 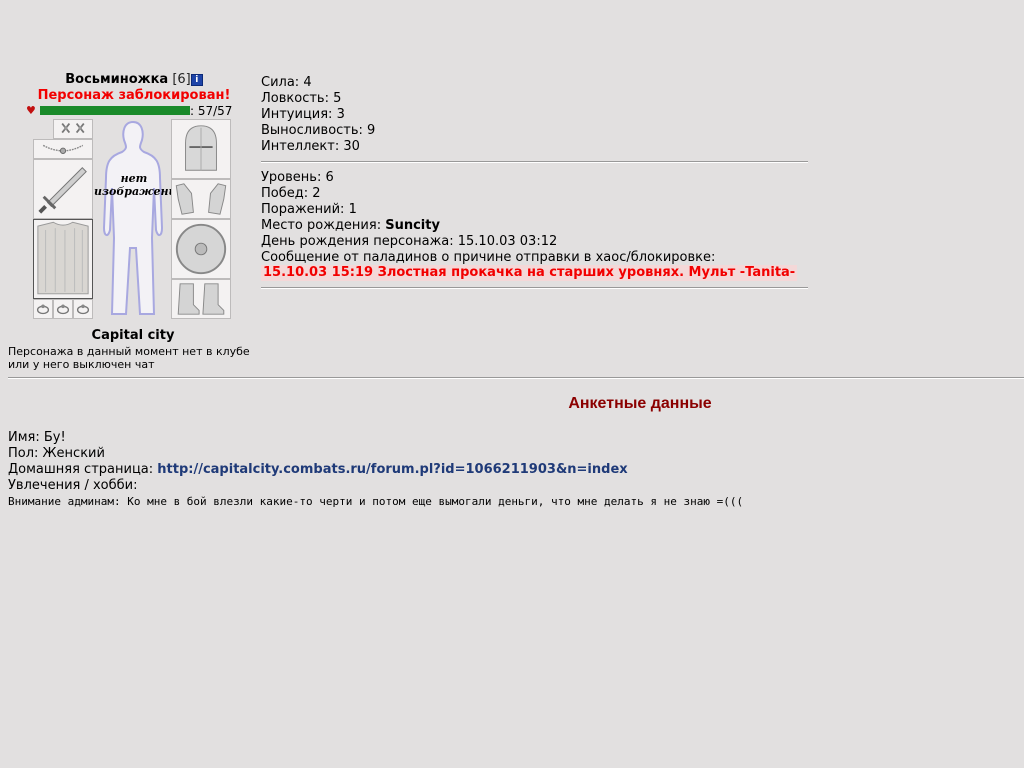 What do you see at coordinates (310, 146) in the screenshot?
I see `stat-intellect: Интеллект: 30` at bounding box center [310, 146].